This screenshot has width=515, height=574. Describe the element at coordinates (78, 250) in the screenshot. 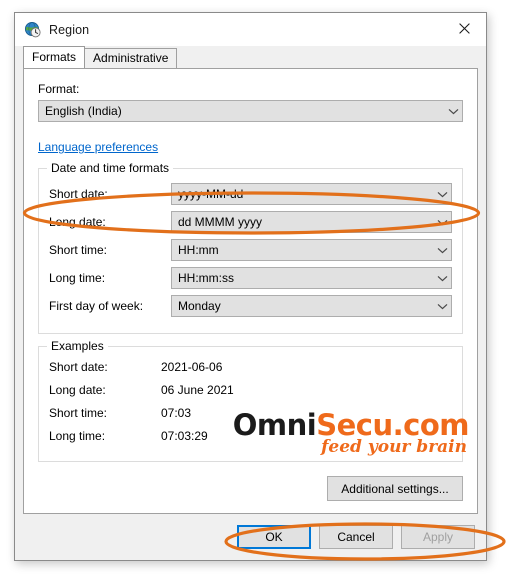

I see `short-time-label: Short time:` at that location.